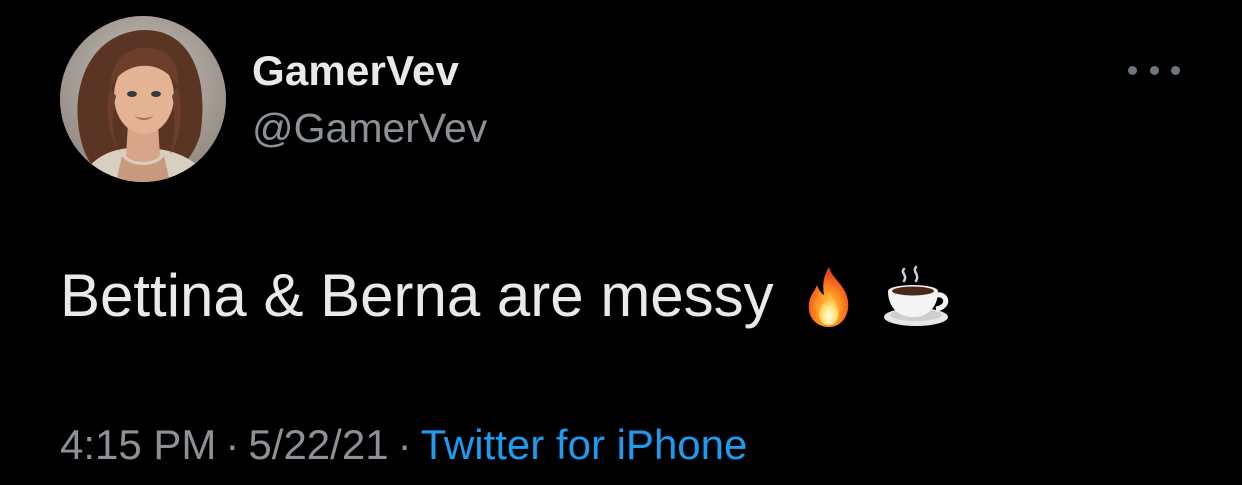 This screenshot has width=1242, height=485. I want to click on avatar-image, so click(143, 99).